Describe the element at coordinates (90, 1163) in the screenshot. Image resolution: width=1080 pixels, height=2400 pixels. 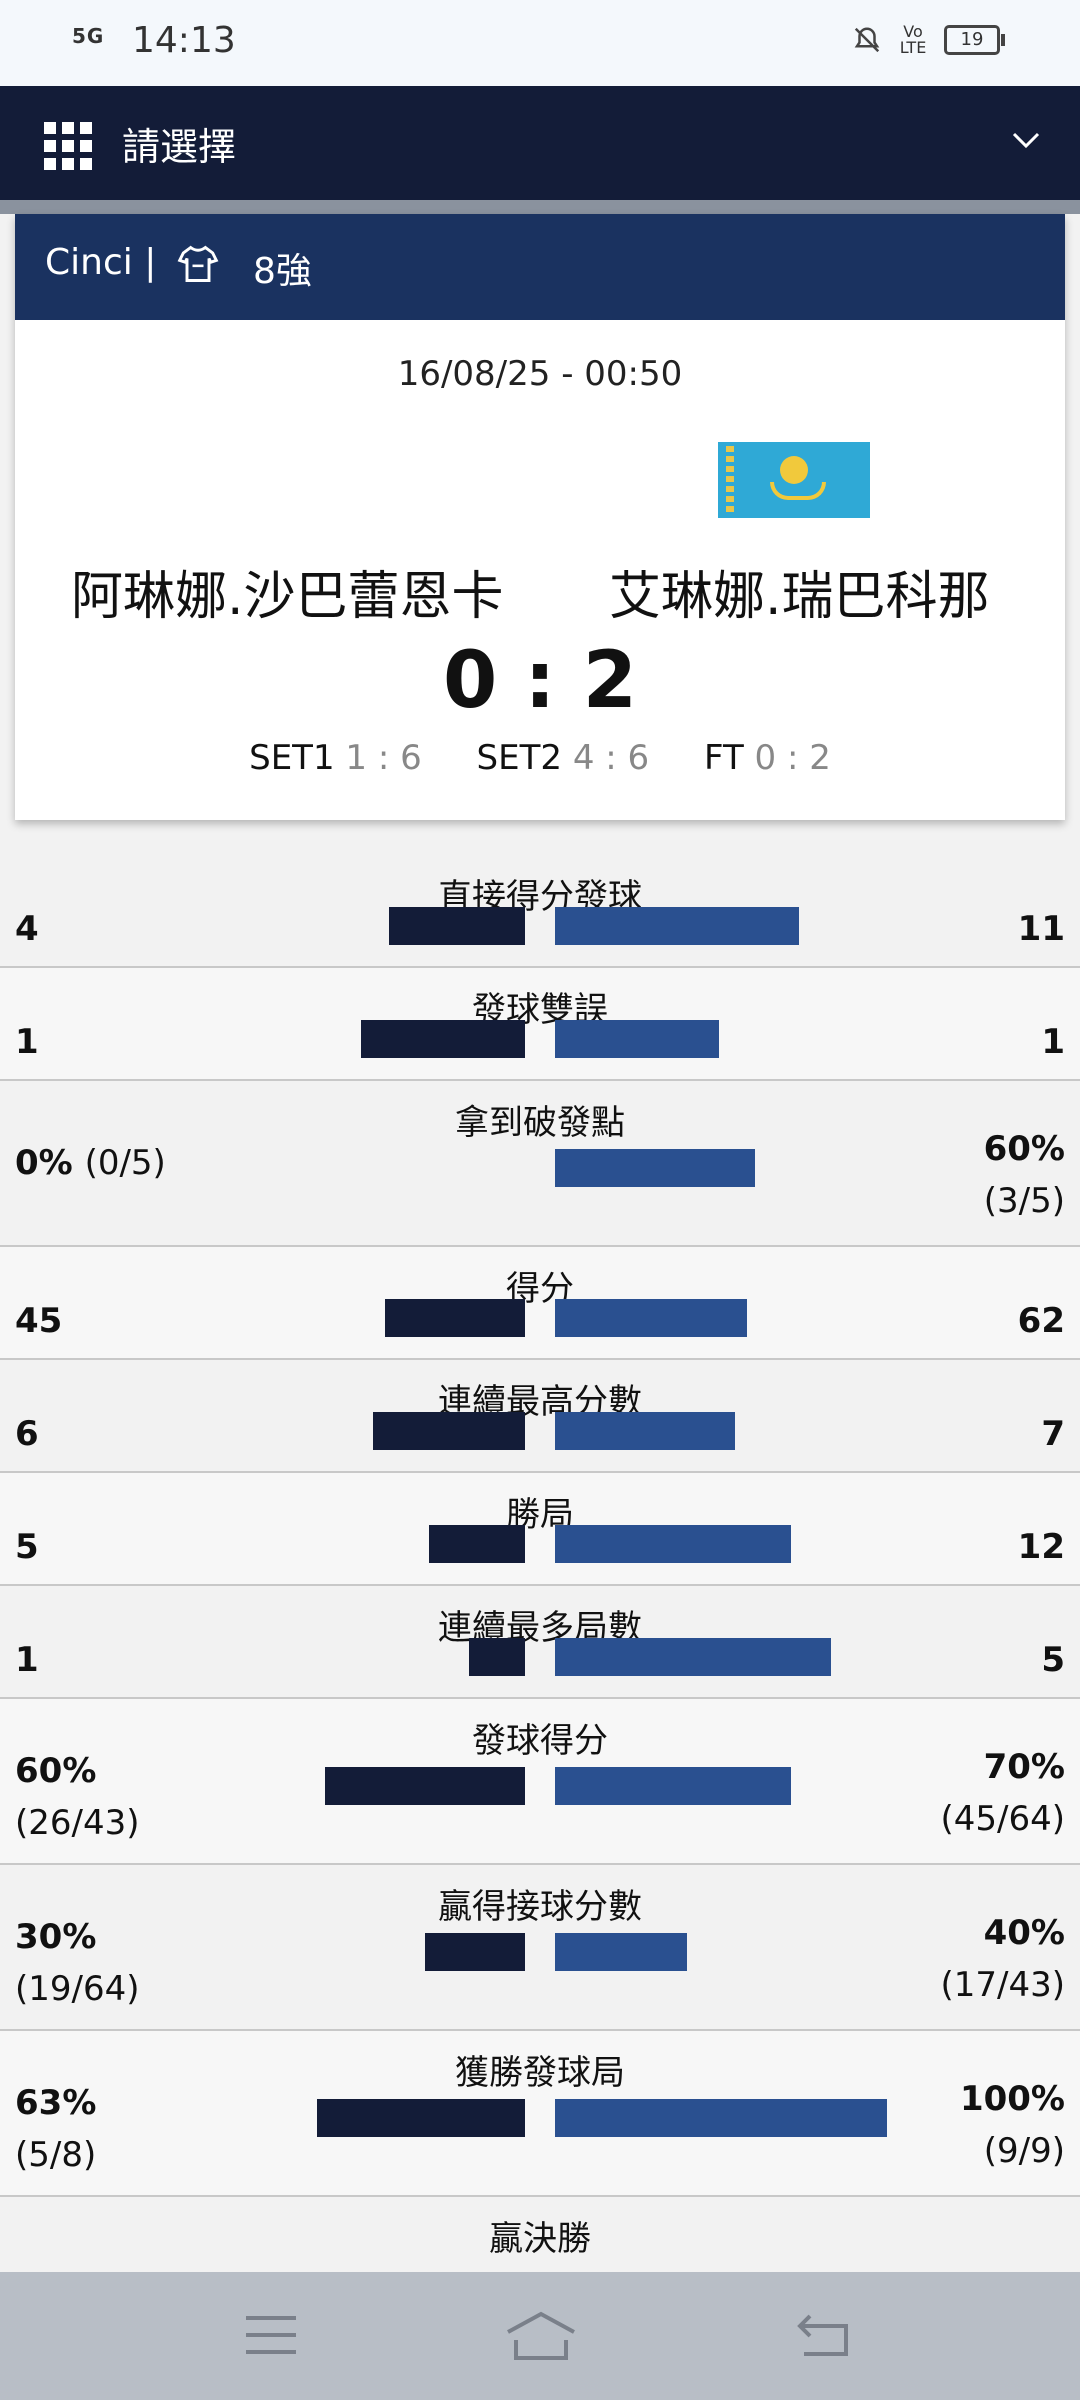
I see `stat-value-left: 0% (0/5)` at that location.